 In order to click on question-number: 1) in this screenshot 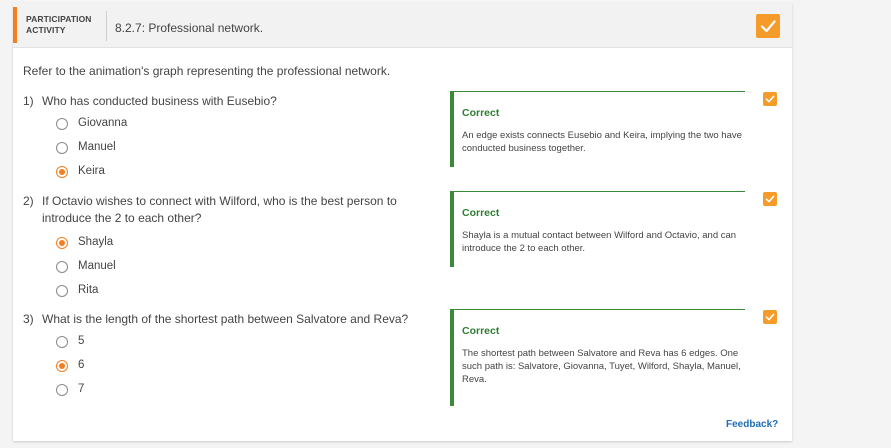, I will do `click(28, 101)`.